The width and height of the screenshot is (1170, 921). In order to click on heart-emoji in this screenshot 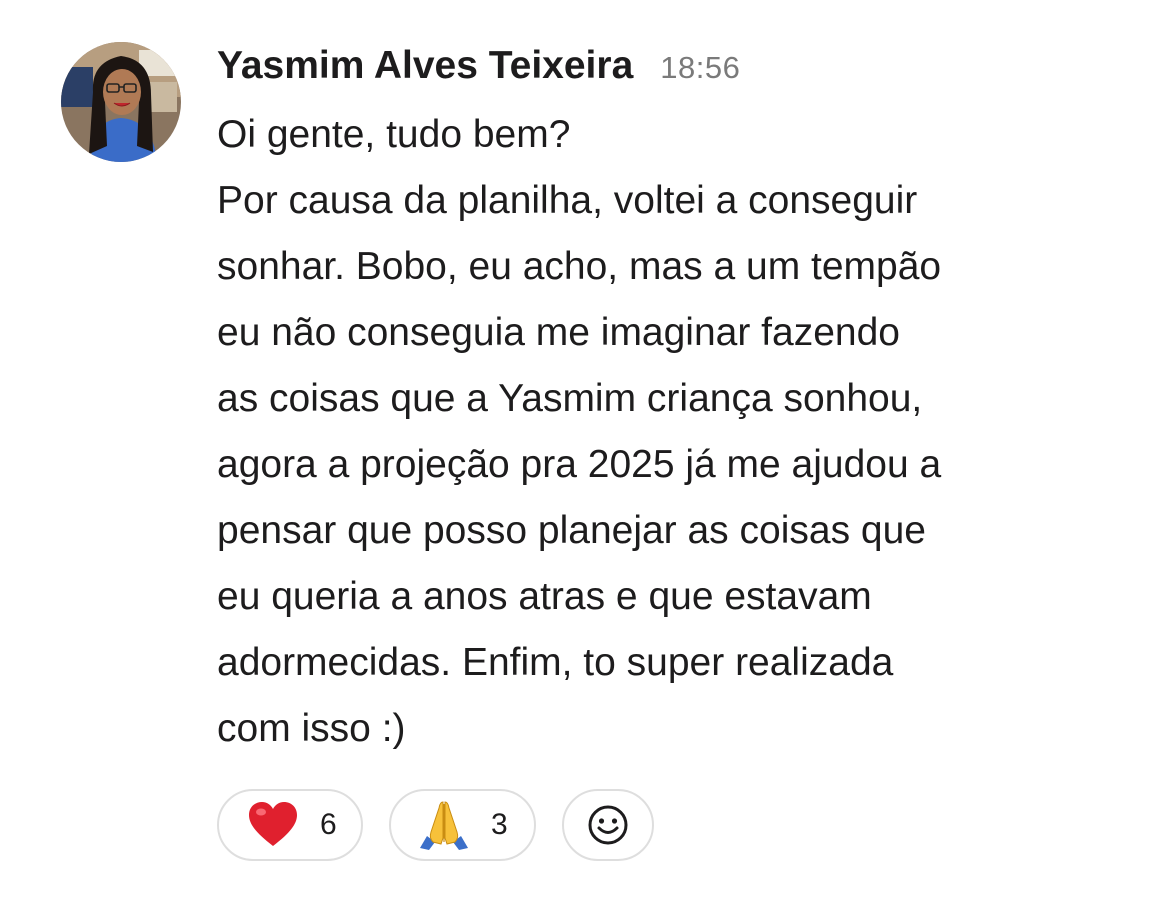, I will do `click(273, 825)`.